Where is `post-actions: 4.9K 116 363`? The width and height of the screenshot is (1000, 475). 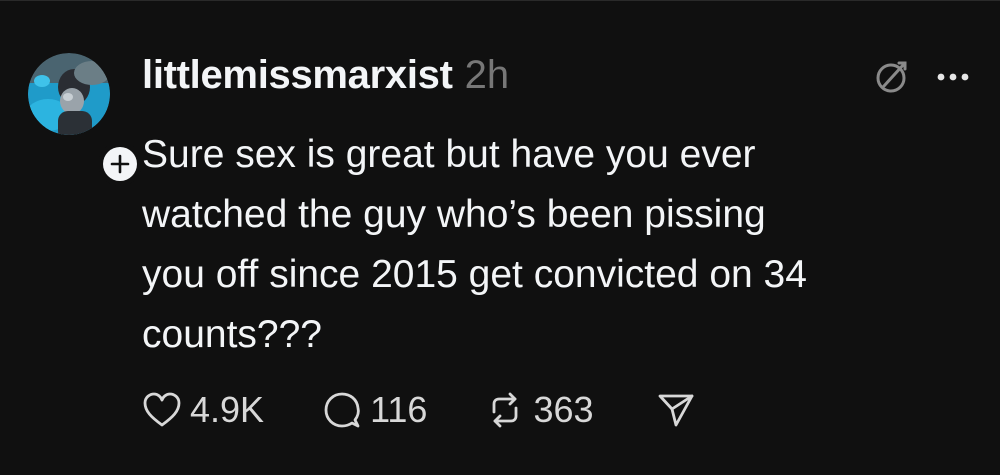
post-actions: 4.9K 116 363 is located at coordinates (419, 410).